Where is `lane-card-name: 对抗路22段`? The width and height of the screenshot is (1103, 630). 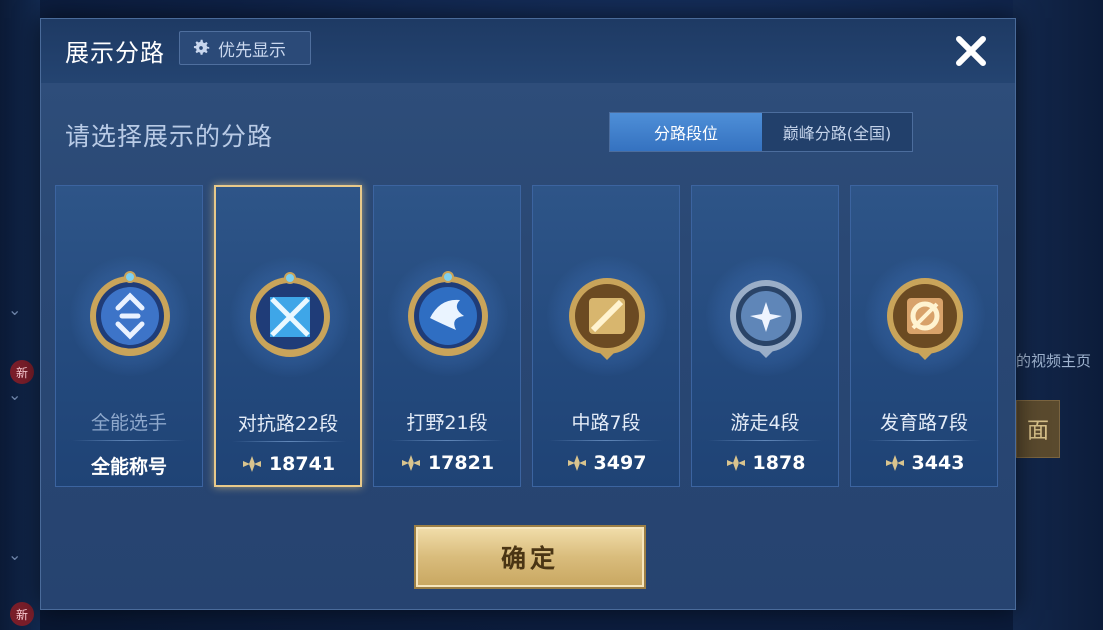
lane-card-name: 对抗路22段 is located at coordinates (288, 424).